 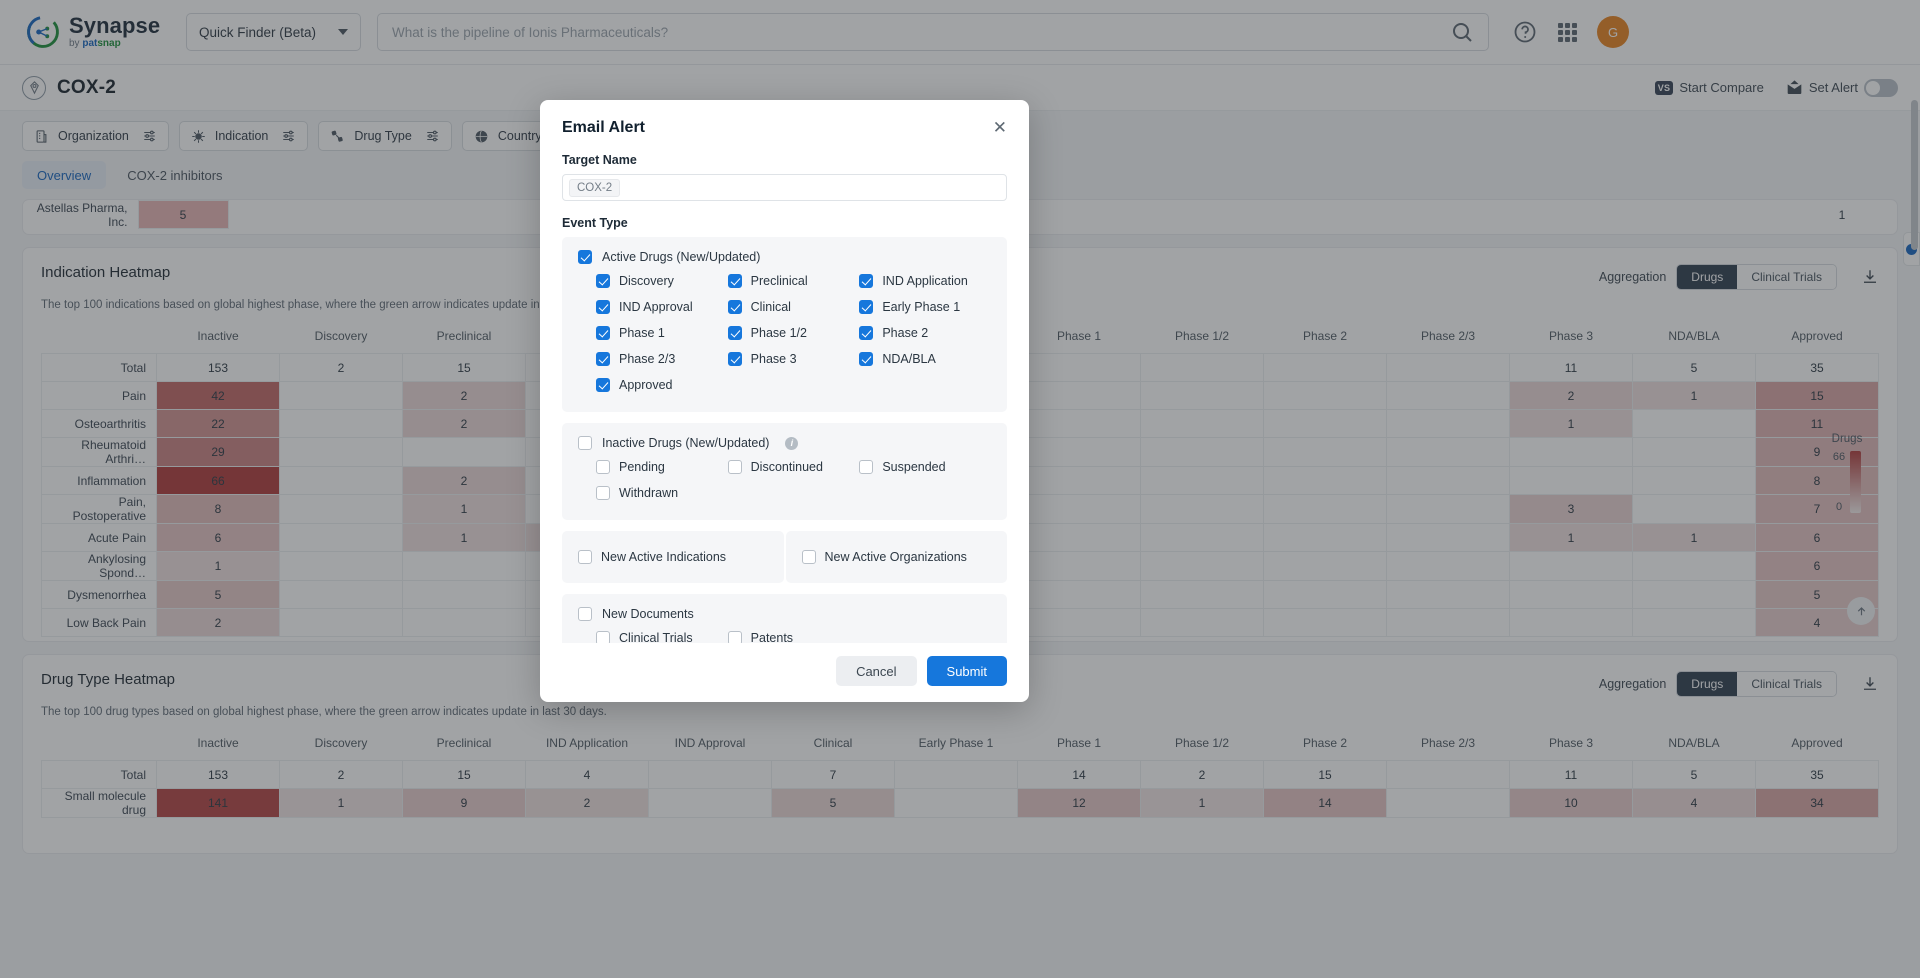 What do you see at coordinates (784, 443) in the screenshot?
I see `group-header-checkbox: Inactive Drugs (New/Updated) i` at bounding box center [784, 443].